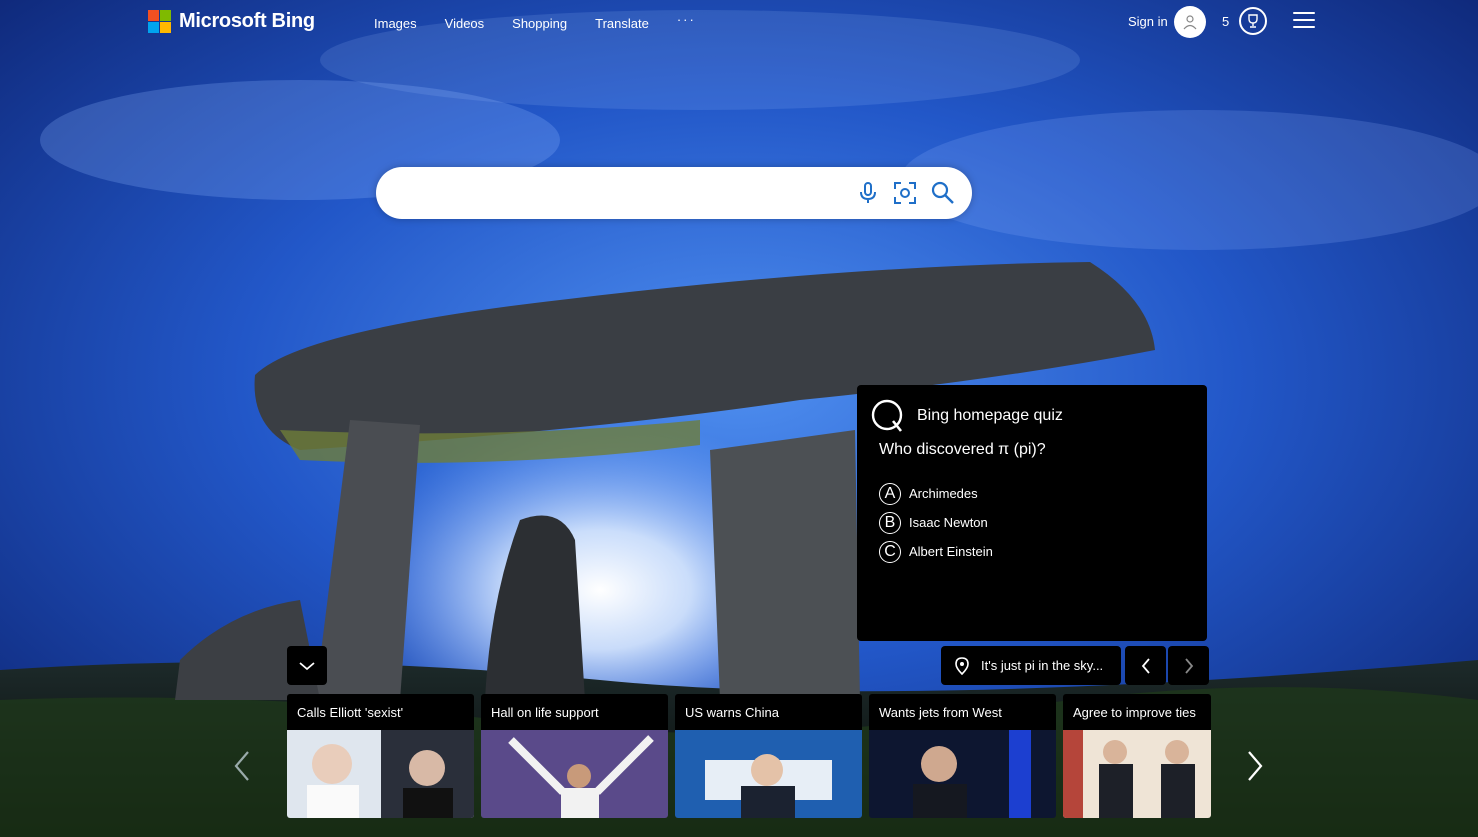 The width and height of the screenshot is (1478, 837). What do you see at coordinates (1253, 21) in the screenshot?
I see `rewards-trophy-icon` at bounding box center [1253, 21].